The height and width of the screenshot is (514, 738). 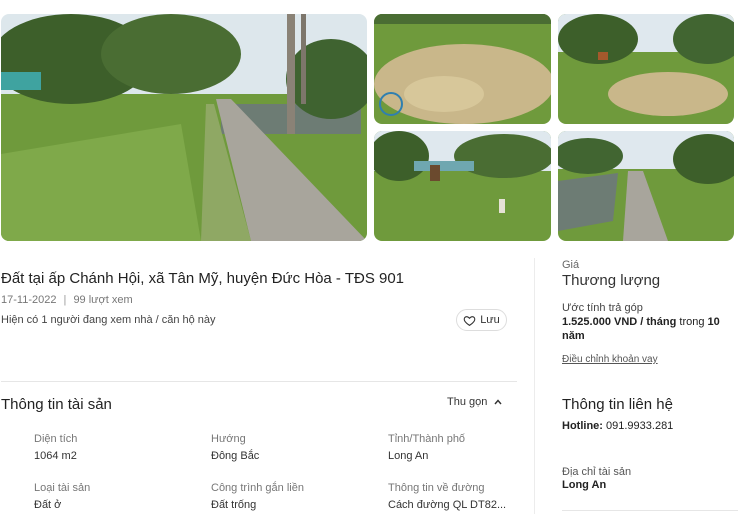 I want to click on sidebar-divider, so click(x=650, y=510).